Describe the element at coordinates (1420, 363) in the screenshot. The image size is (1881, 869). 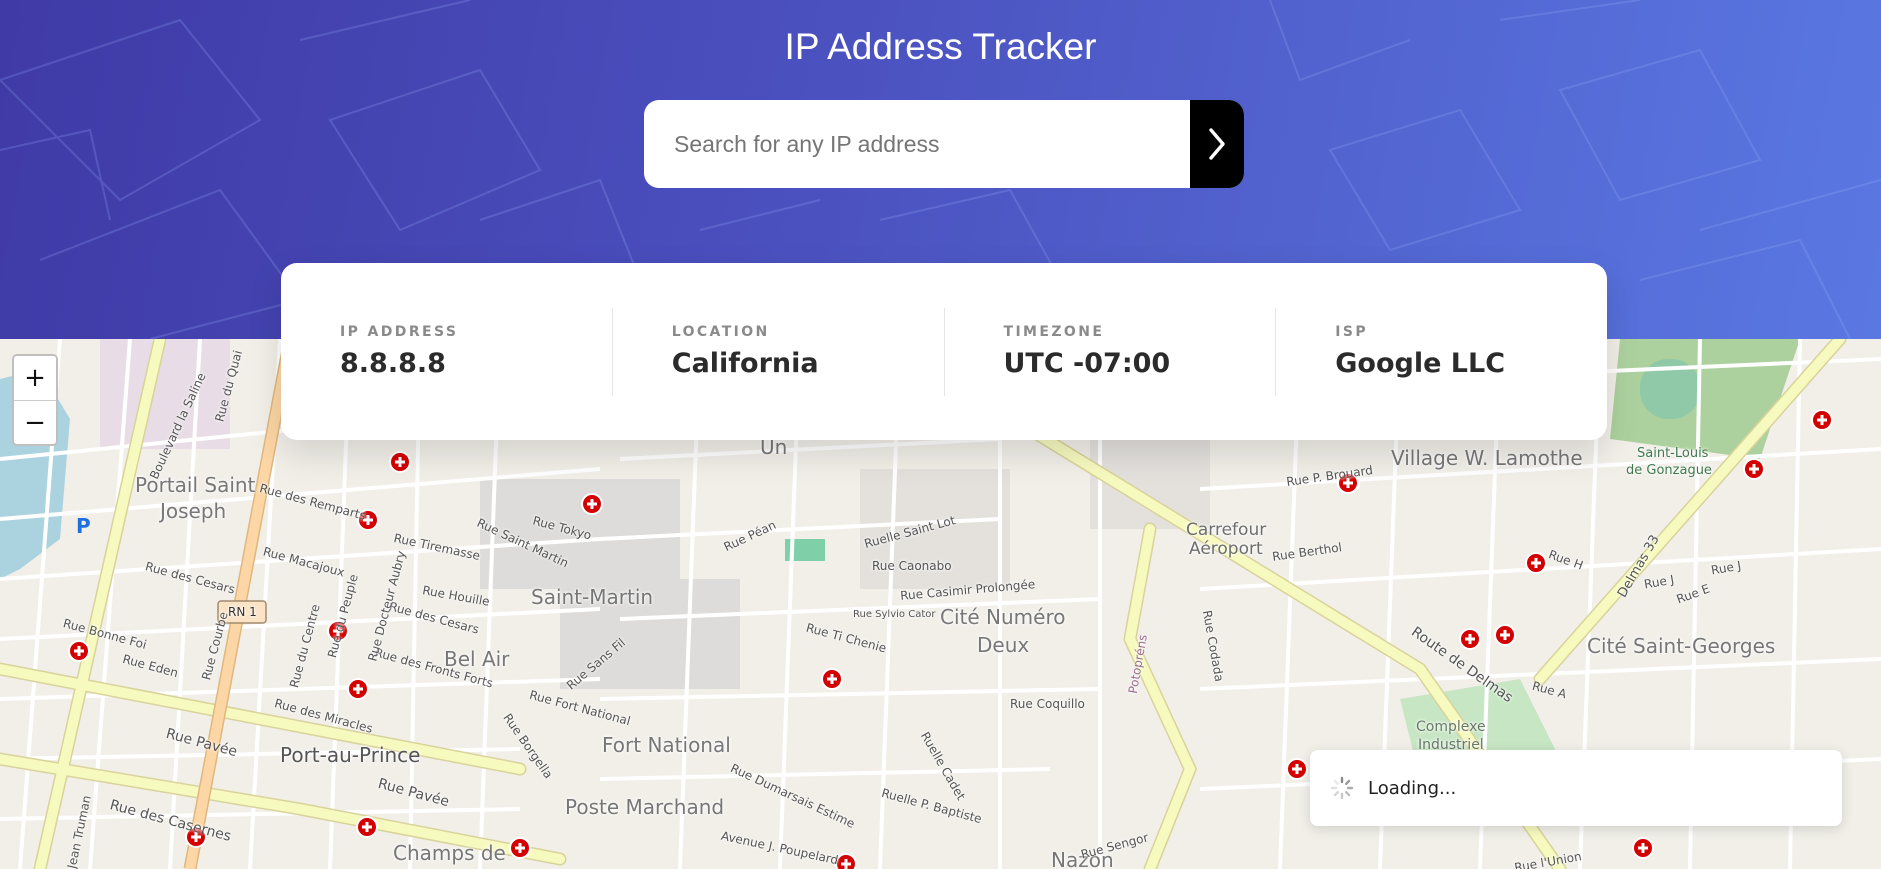
I see `isp-value: Google LLC` at that location.